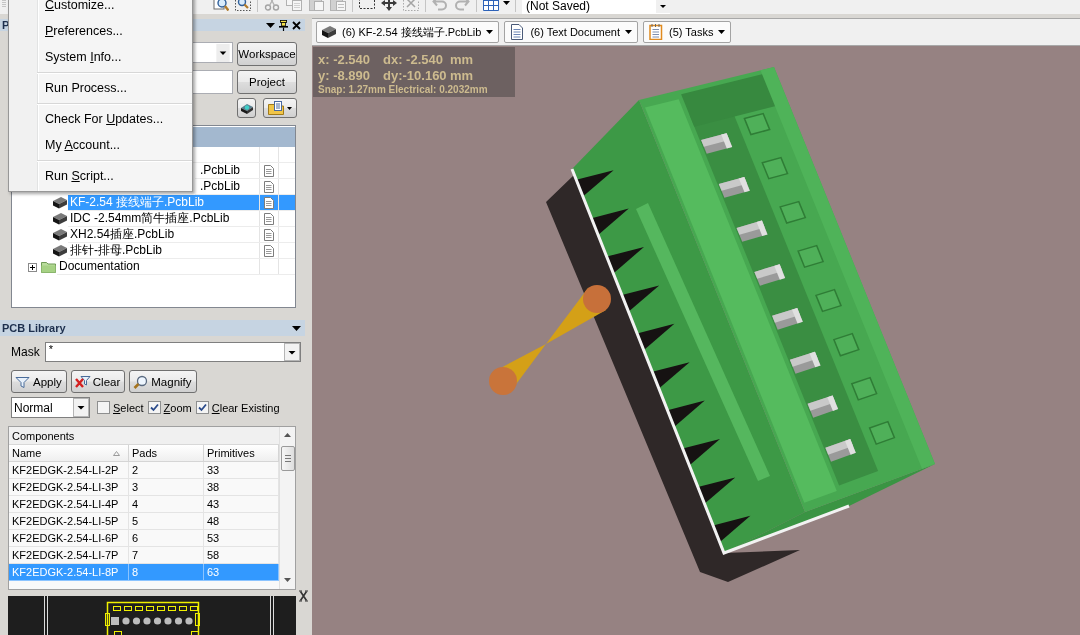 The image size is (1080, 635). What do you see at coordinates (687, 32) in the screenshot?
I see `document-dropdown-button: (5) Tasks` at bounding box center [687, 32].